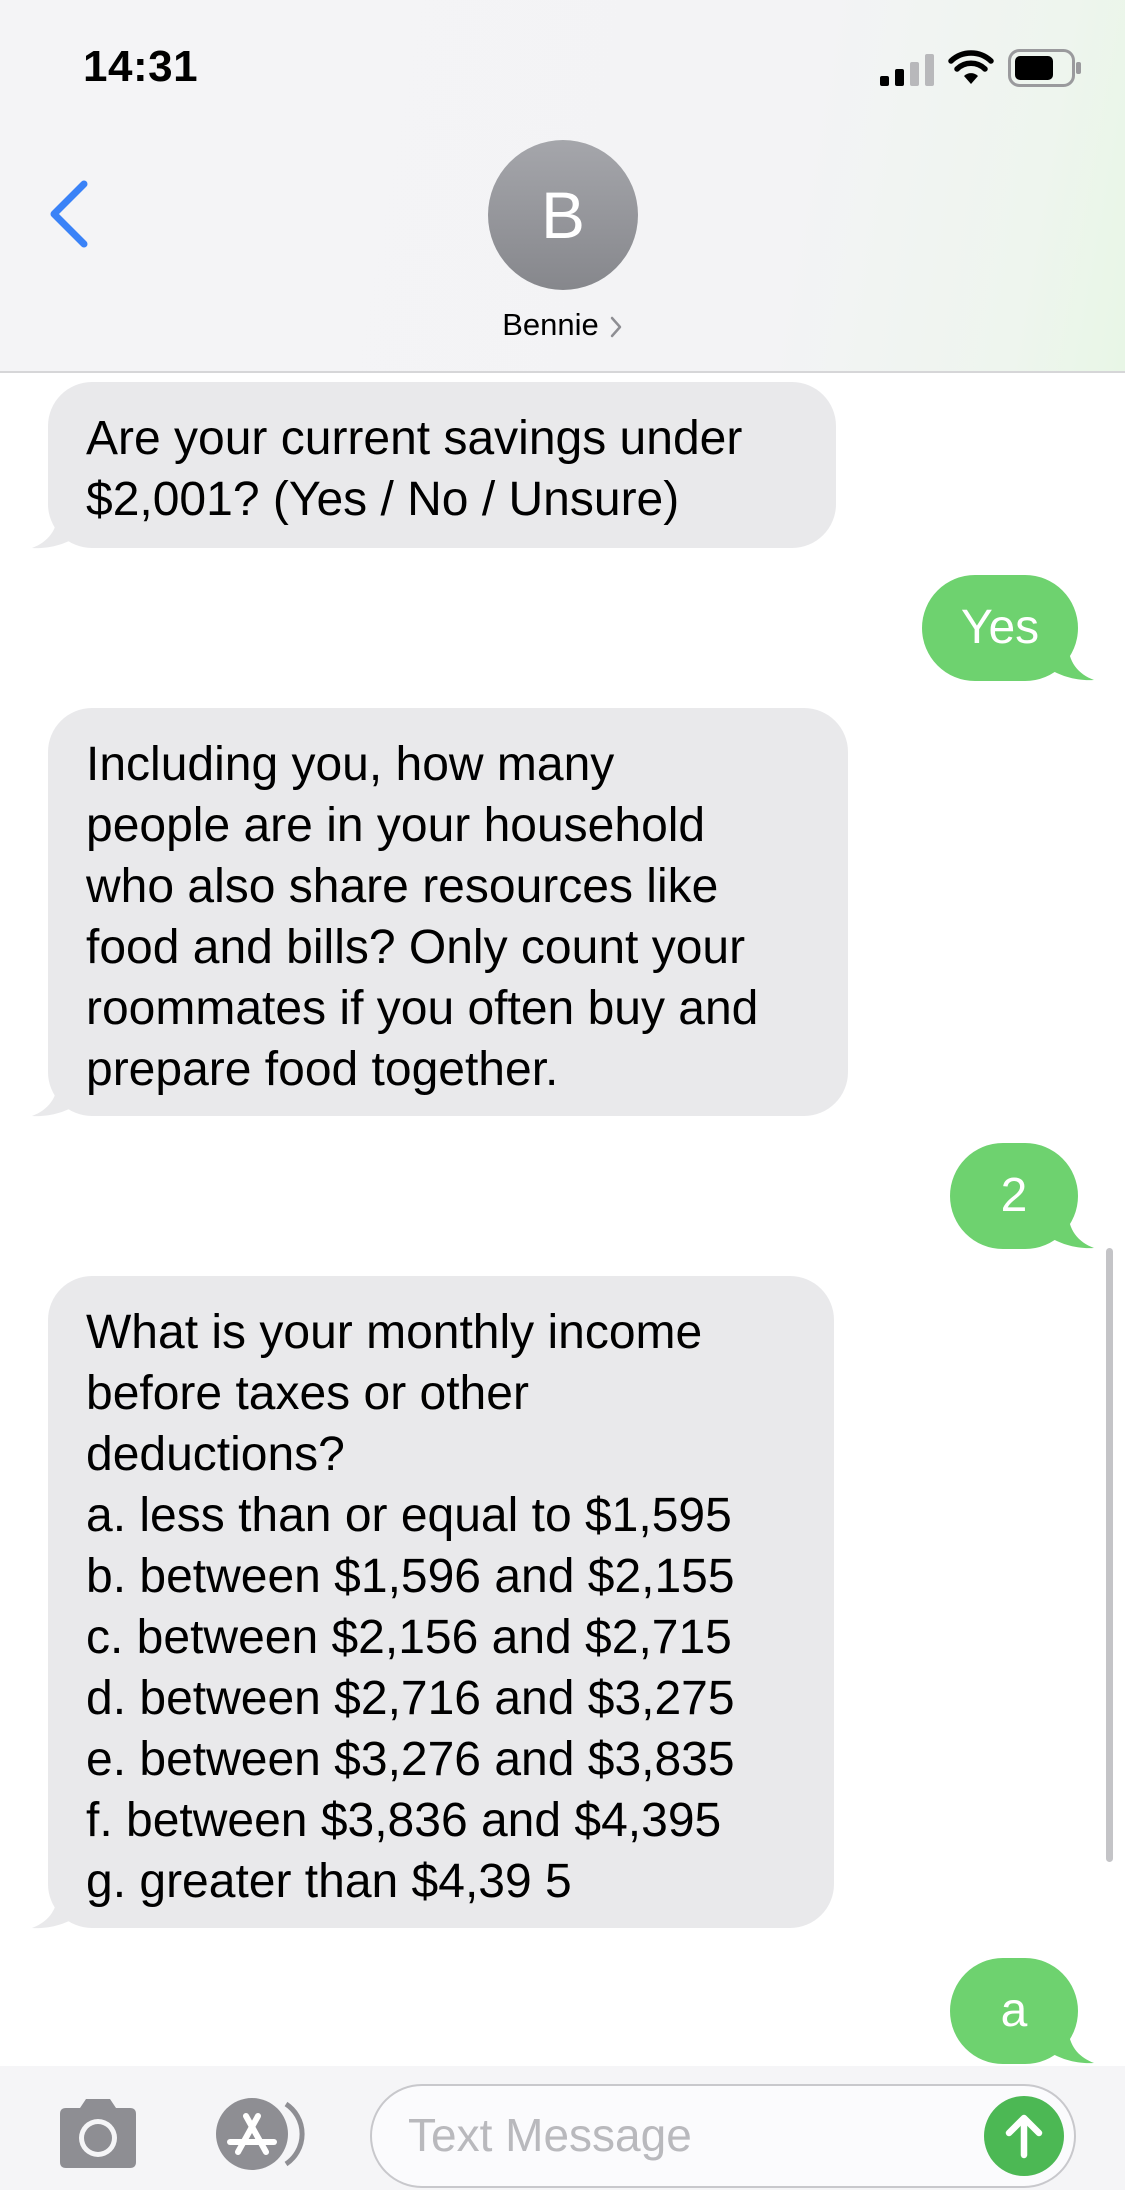 This screenshot has height=2190, width=1125. I want to click on scroll-indicator, so click(1109, 1555).